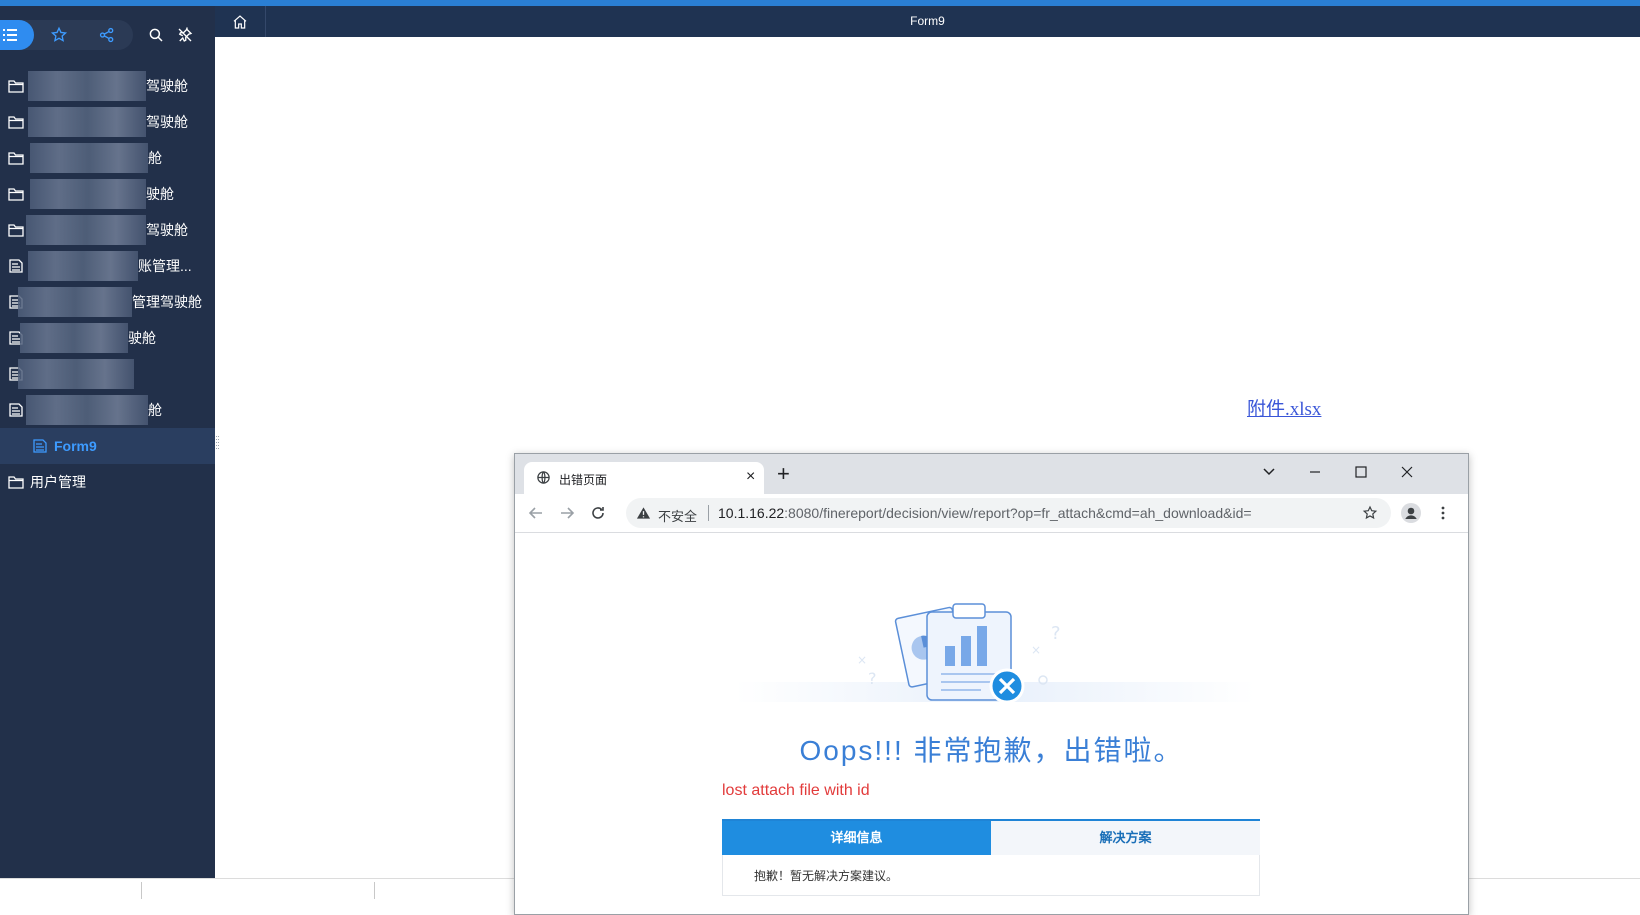 This screenshot has height=915, width=1640. Describe the element at coordinates (644, 478) in the screenshot. I see `browser-tab: 出错页面 ×` at that location.